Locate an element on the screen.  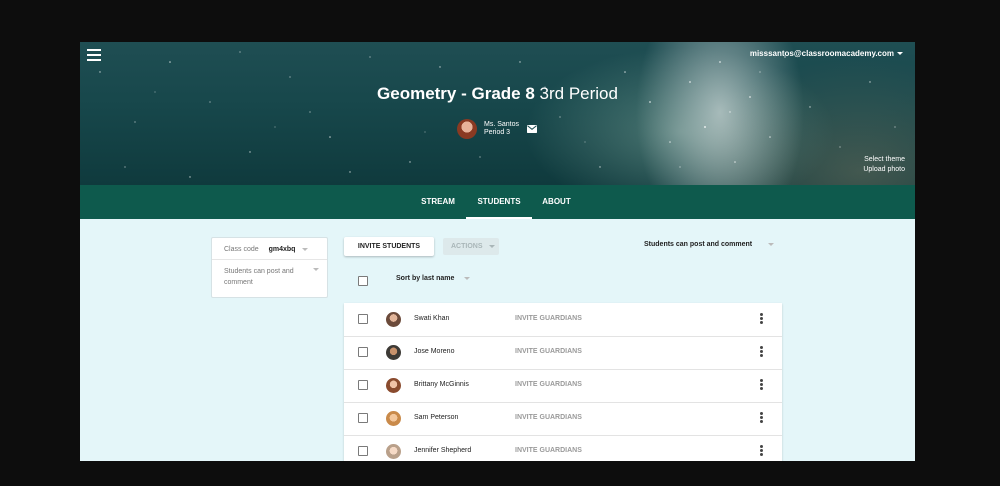
student-name: Brittany McGinnis is located at coordinates (441, 384).